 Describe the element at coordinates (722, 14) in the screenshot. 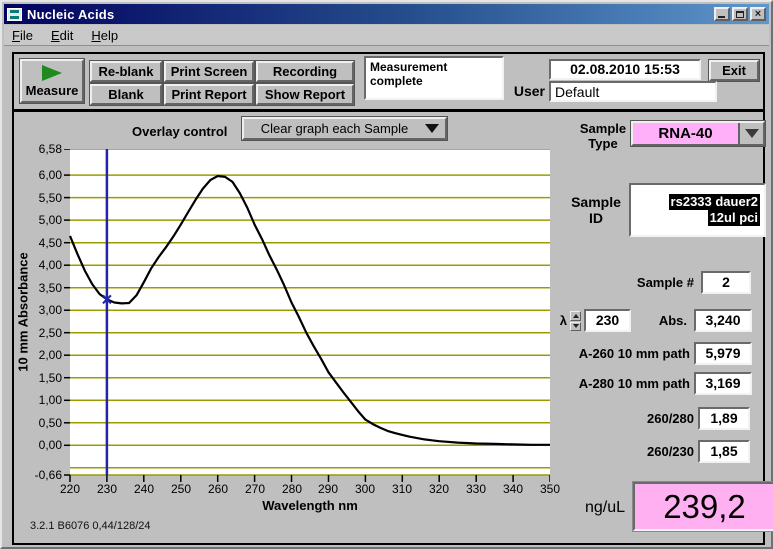

I see `minimize-button` at that location.